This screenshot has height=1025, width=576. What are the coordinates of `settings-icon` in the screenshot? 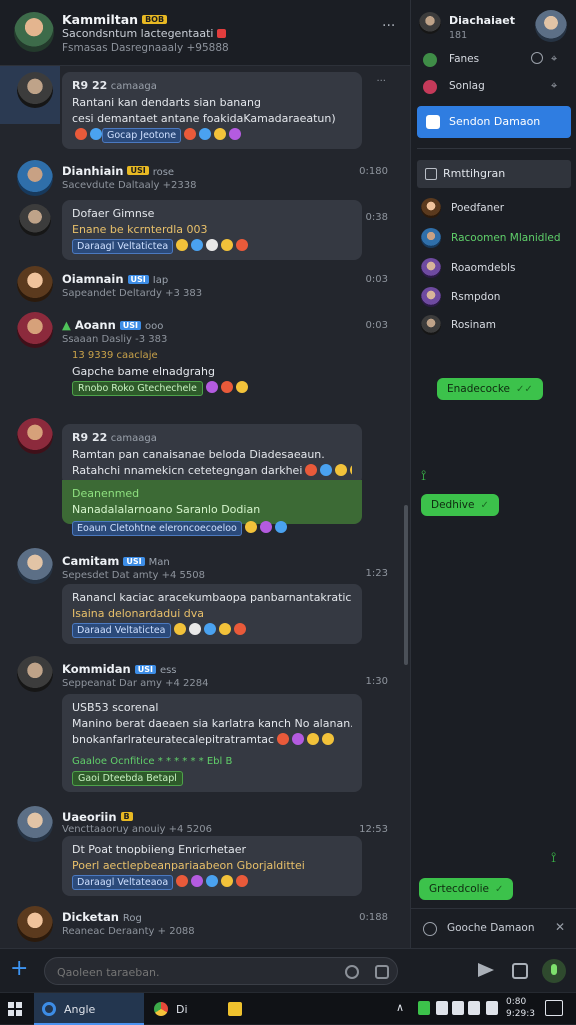 It's located at (537, 58).